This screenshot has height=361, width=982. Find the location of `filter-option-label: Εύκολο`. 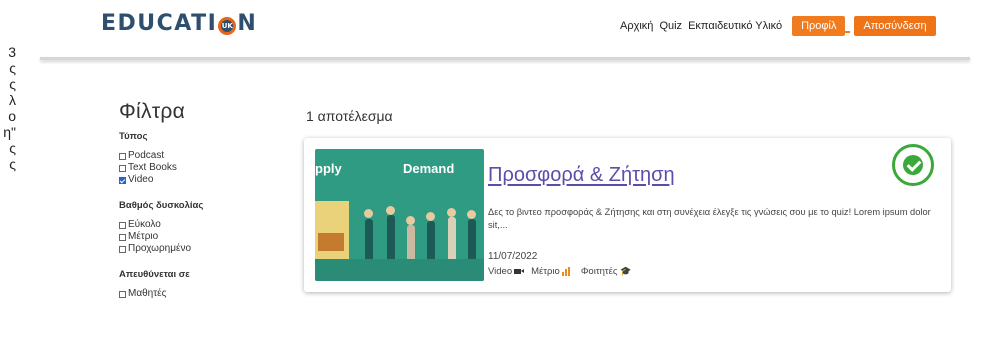

filter-option-label: Εύκολο is located at coordinates (144, 224).